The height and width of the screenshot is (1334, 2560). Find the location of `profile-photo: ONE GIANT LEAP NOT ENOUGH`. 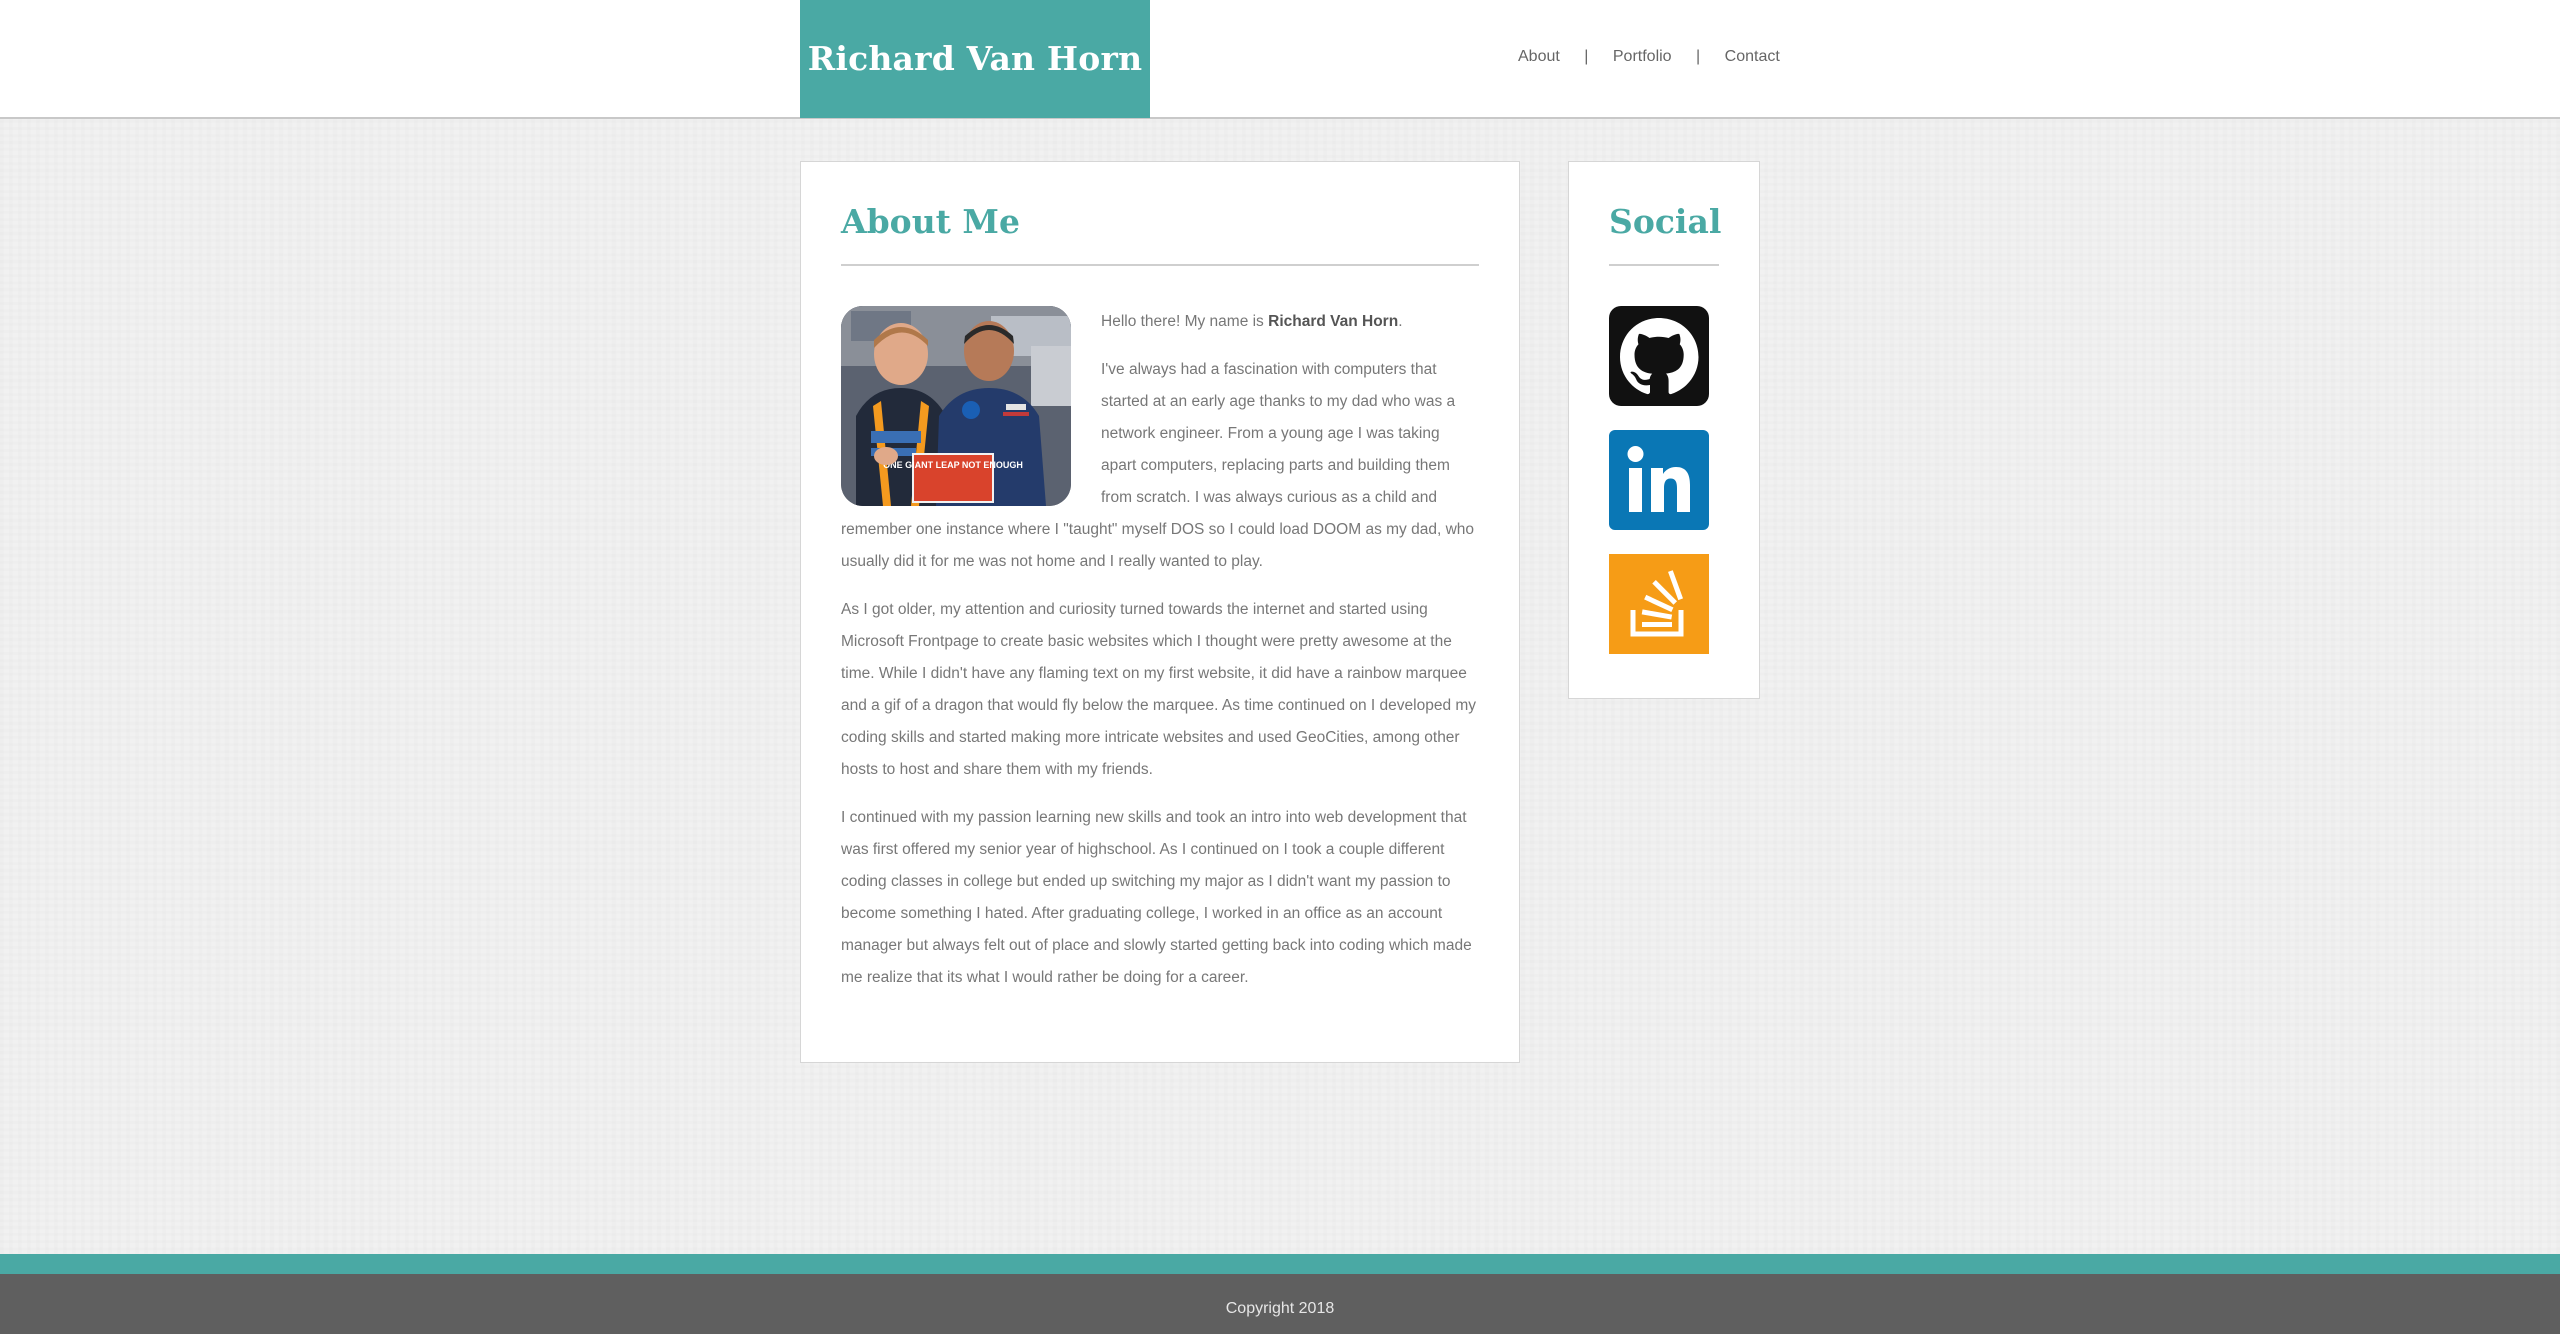

profile-photo: ONE GIANT LEAP NOT ENOUGH is located at coordinates (956, 406).